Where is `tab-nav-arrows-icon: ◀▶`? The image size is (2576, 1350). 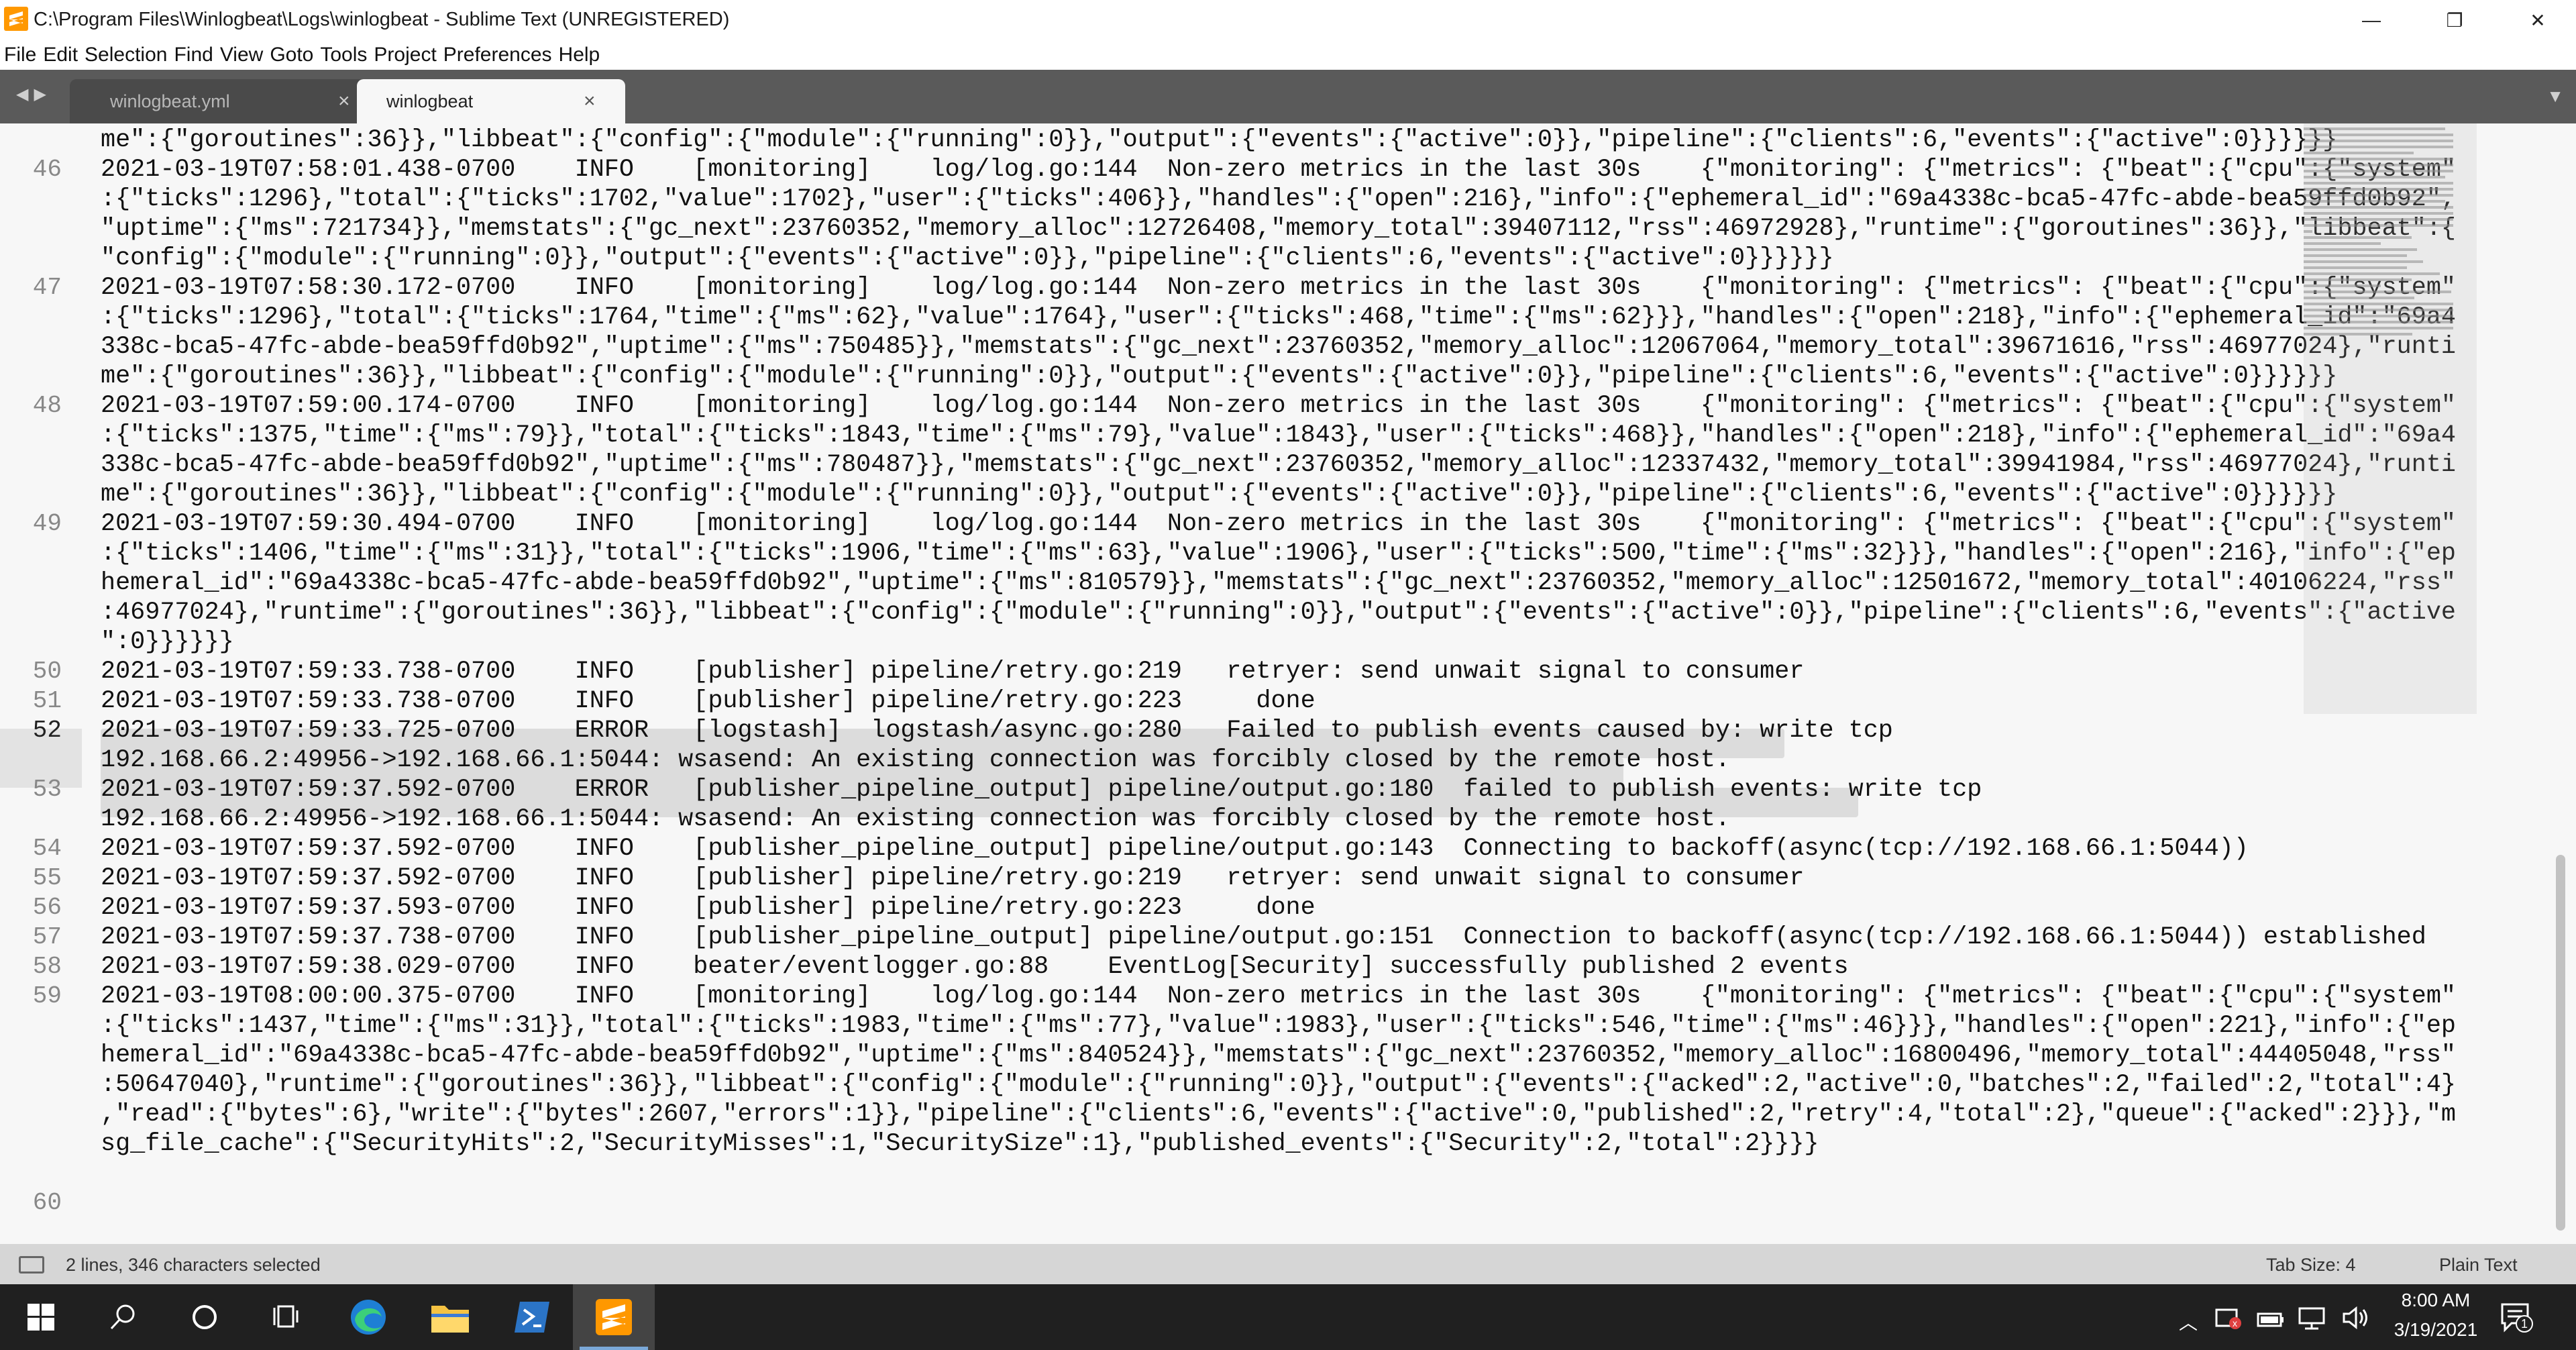
tab-nav-arrows-icon: ◀▶ is located at coordinates (34, 94).